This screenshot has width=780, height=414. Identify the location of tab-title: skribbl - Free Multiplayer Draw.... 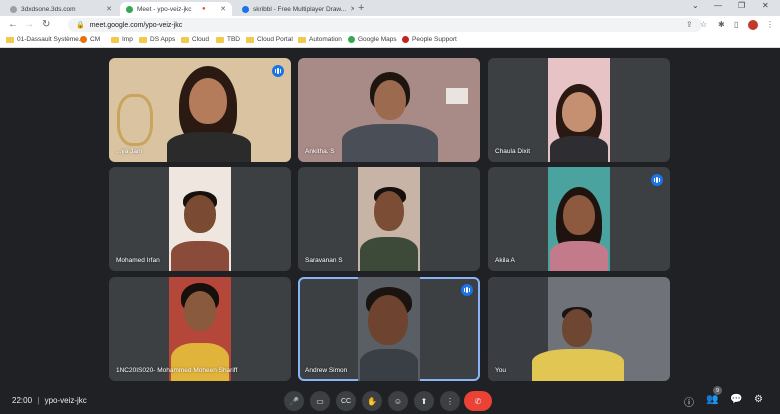
(300, 9).